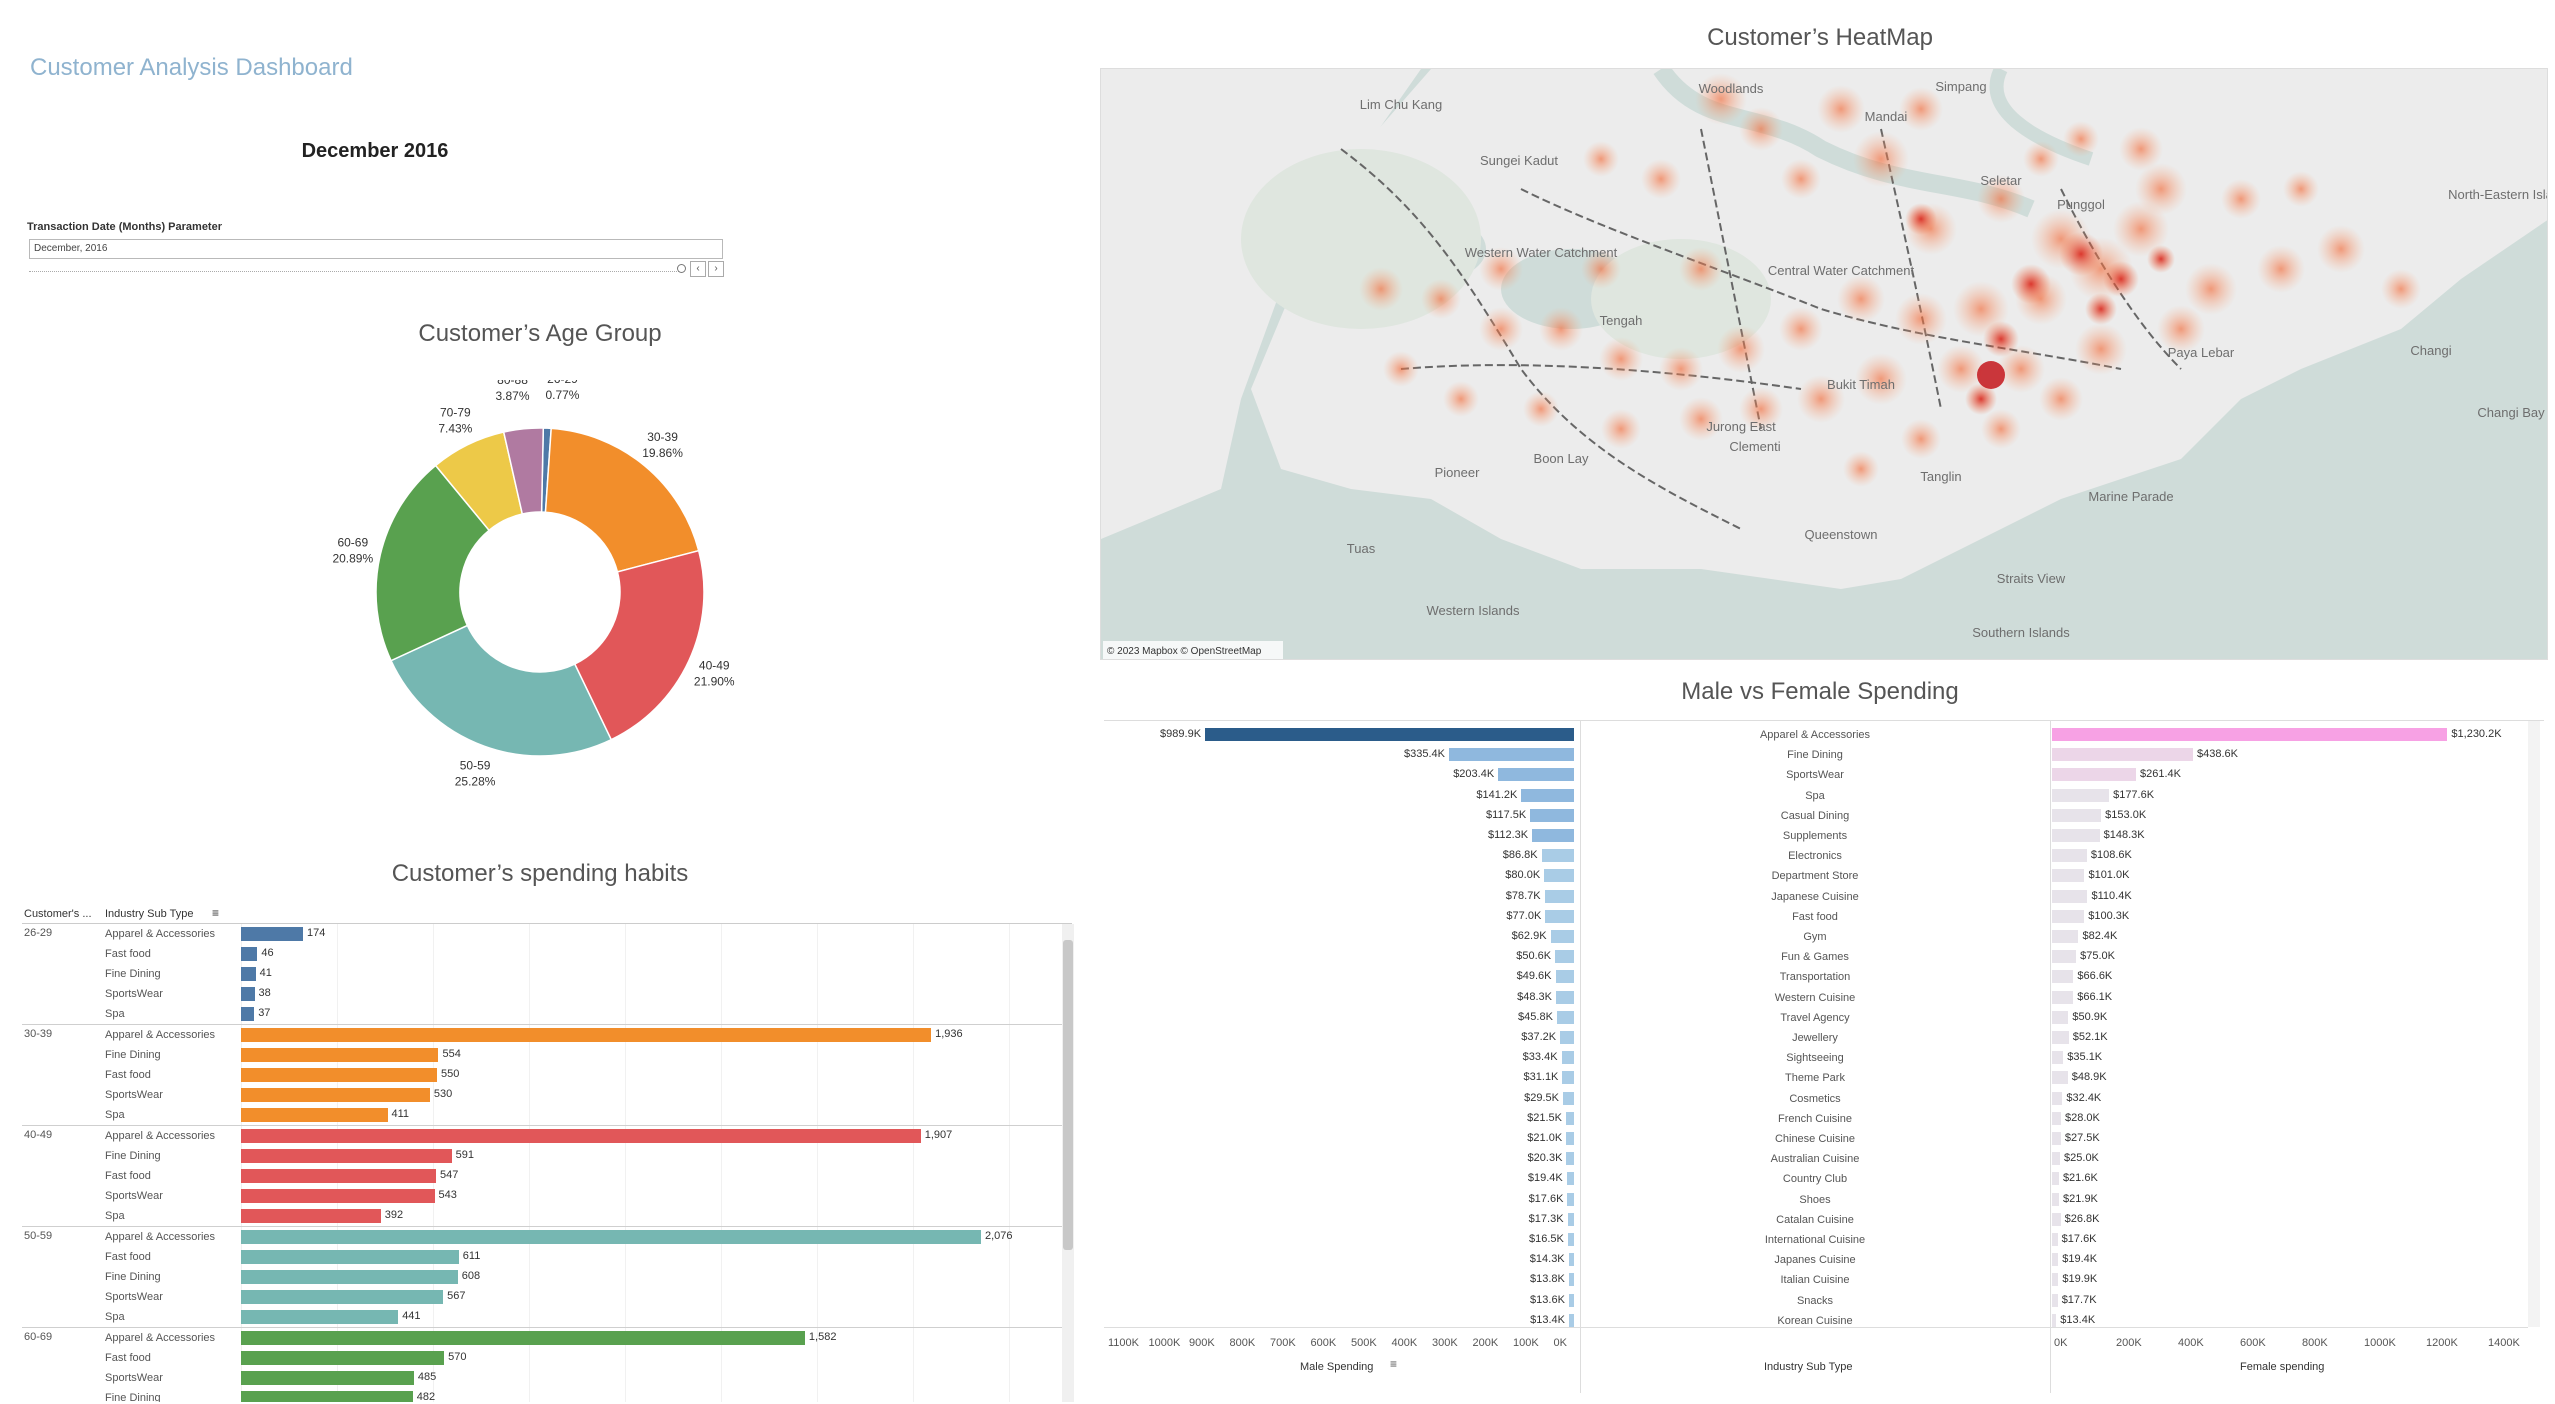 The height and width of the screenshot is (1404, 2555). I want to click on table-row: $13.6K Snacks $17.7K, so click(1824, 1301).